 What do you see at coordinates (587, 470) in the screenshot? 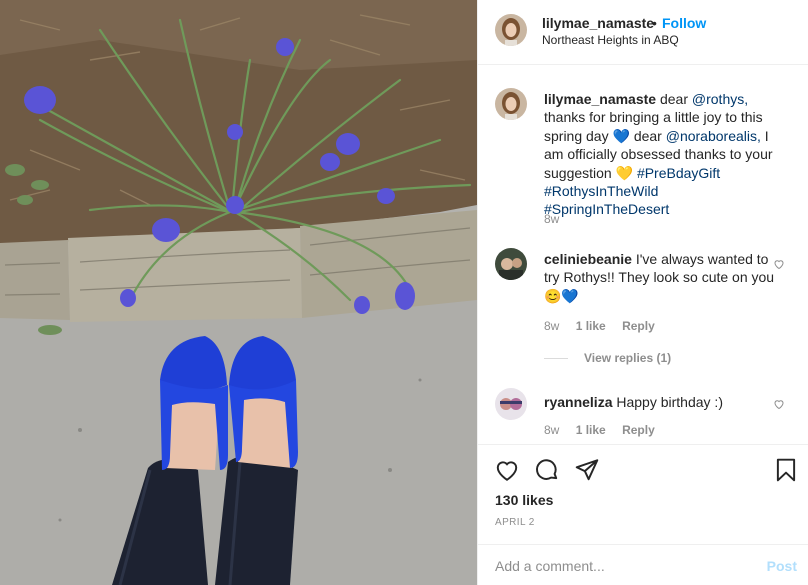
I see `share-icon` at bounding box center [587, 470].